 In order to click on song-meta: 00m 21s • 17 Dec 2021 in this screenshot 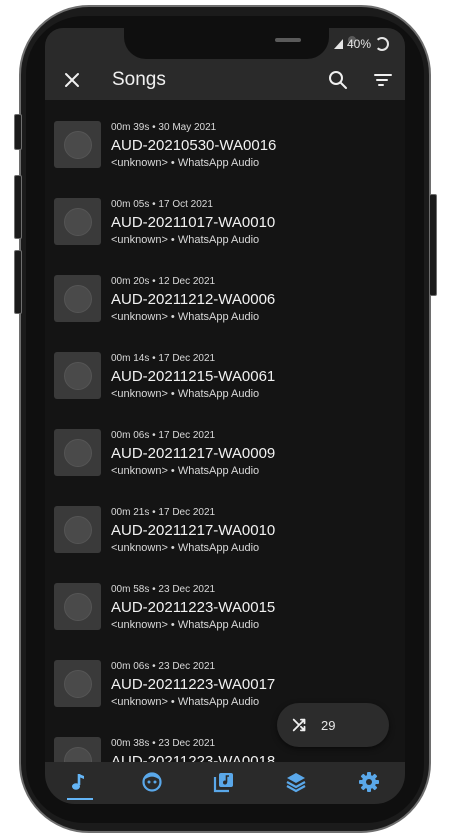, I will do `click(163, 512)`.